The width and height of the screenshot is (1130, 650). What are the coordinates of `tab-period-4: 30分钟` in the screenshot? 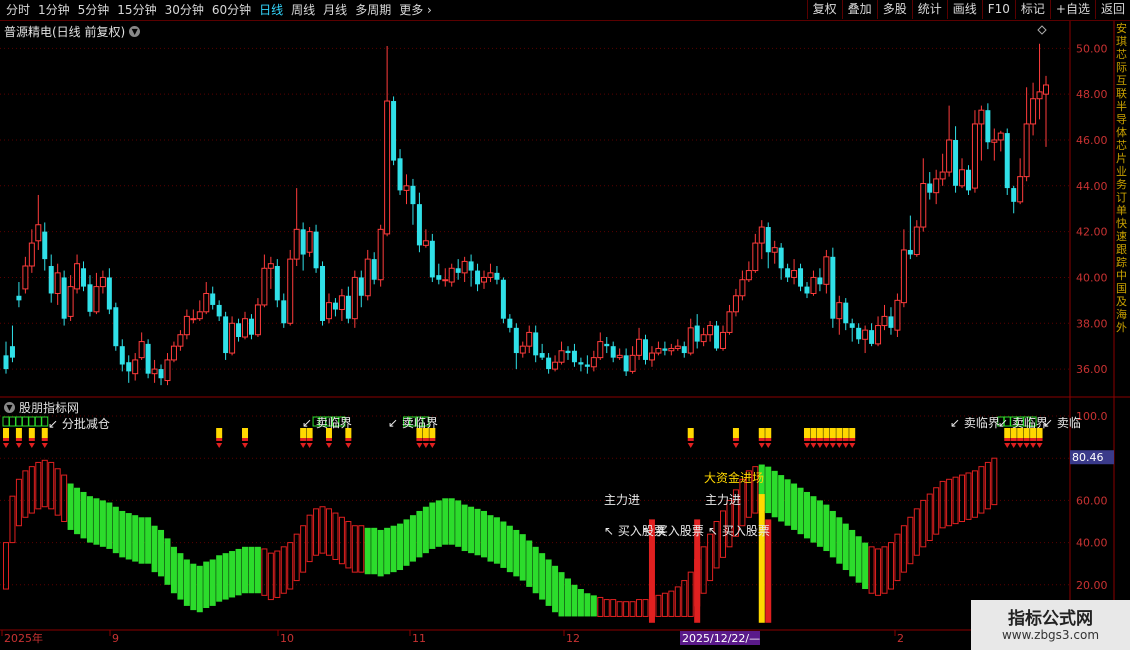 It's located at (184, 10).